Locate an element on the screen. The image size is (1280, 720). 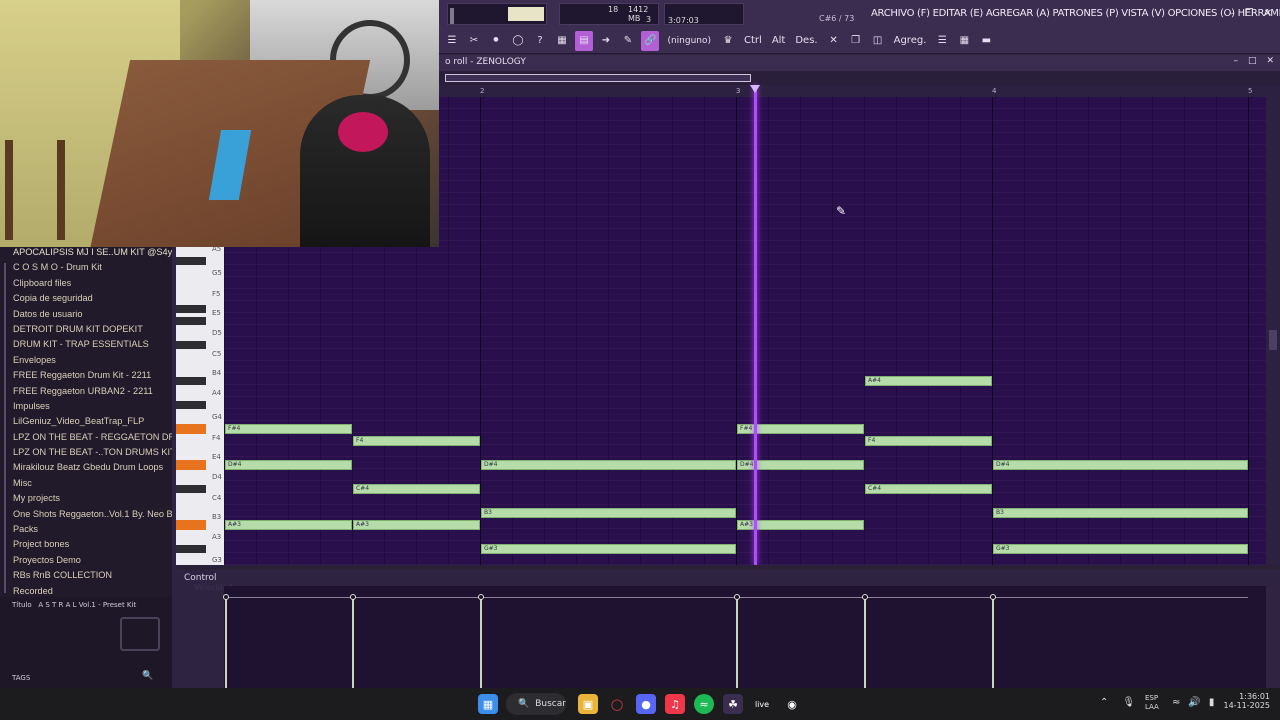
link-icon: 🔗 is located at coordinates (650, 40).